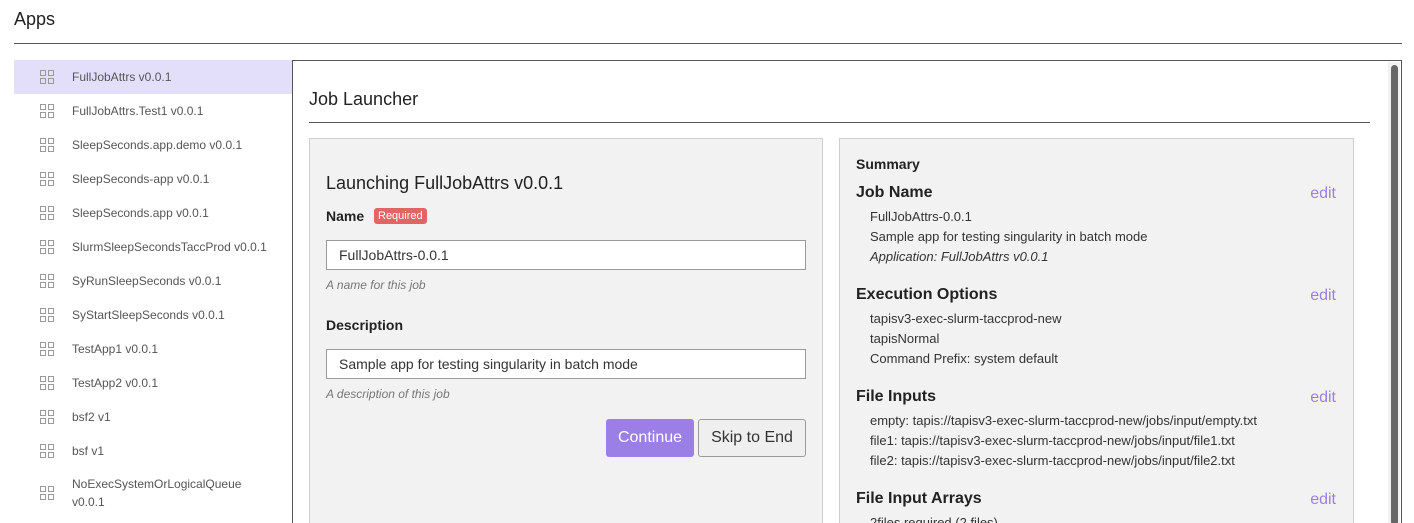  I want to click on edit-file-input-arrays-link: edit, so click(1323, 500).